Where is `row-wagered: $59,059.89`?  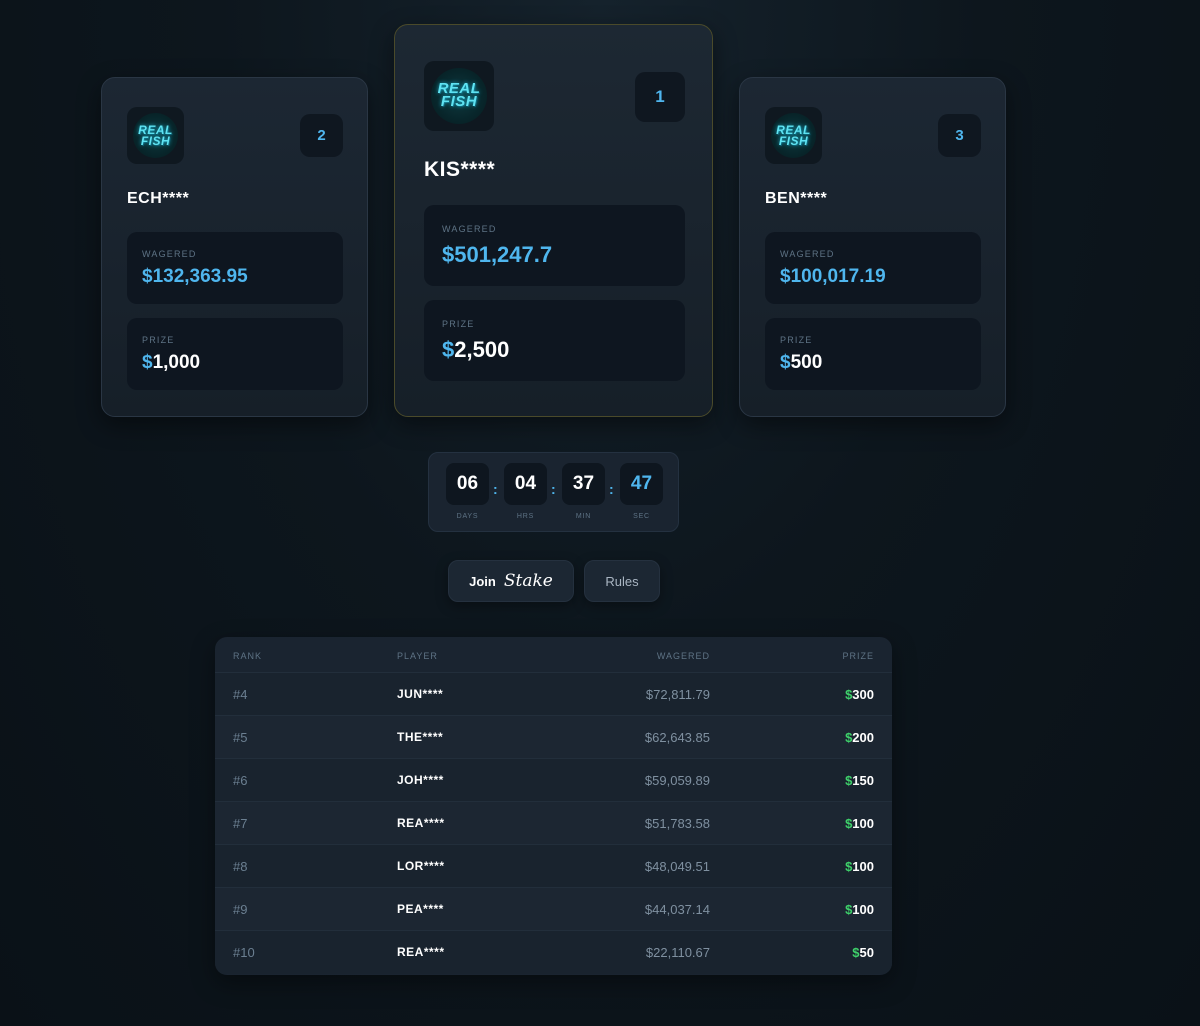 row-wagered: $59,059.89 is located at coordinates (677, 780).